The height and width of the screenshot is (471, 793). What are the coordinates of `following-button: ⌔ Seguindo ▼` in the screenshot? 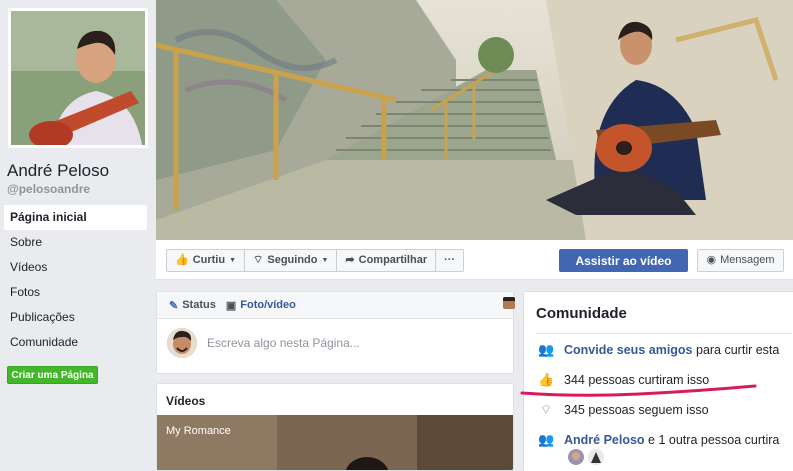 It's located at (291, 260).